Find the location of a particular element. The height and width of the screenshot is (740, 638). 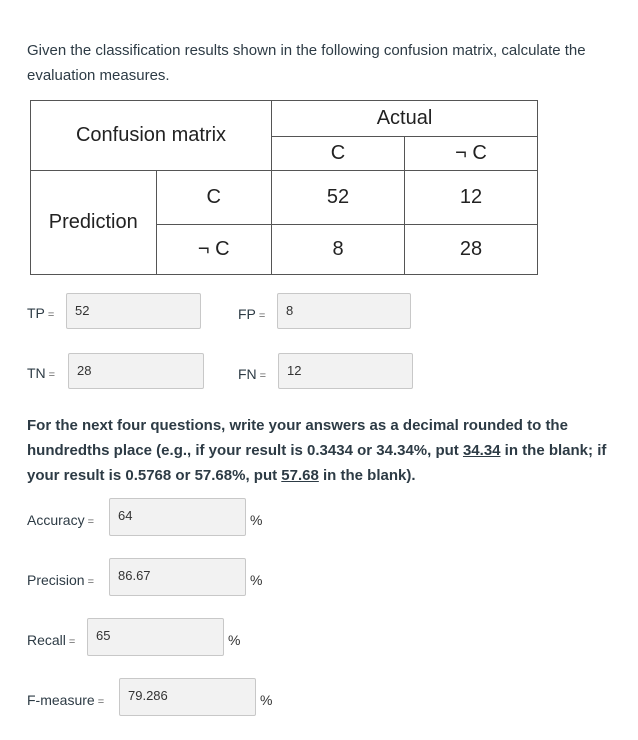

cell-c-c: 52 is located at coordinates (338, 197).